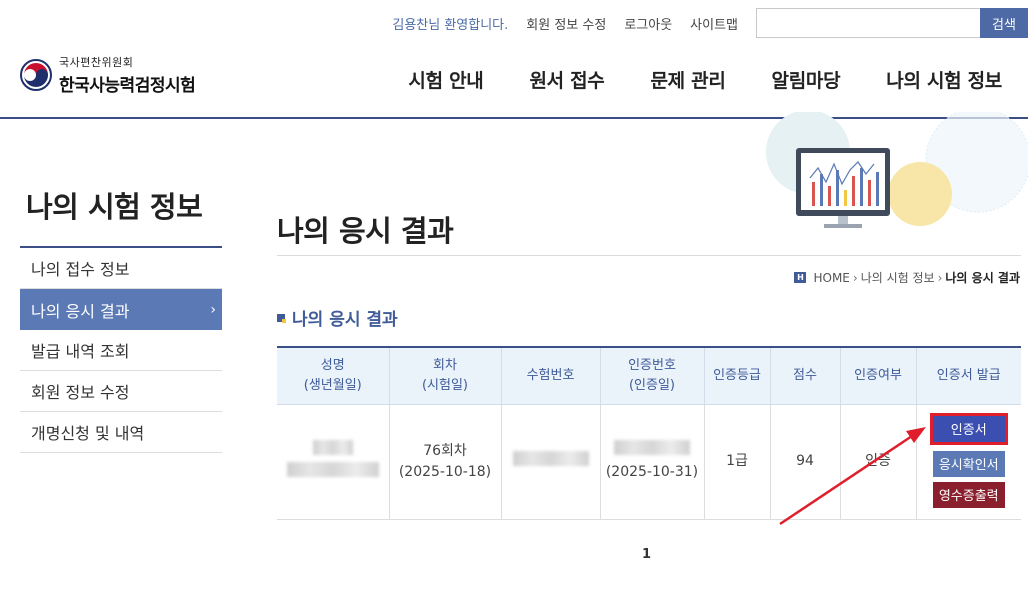 This screenshot has height=597, width=1028. I want to click on cell-exam-number, so click(551, 462).